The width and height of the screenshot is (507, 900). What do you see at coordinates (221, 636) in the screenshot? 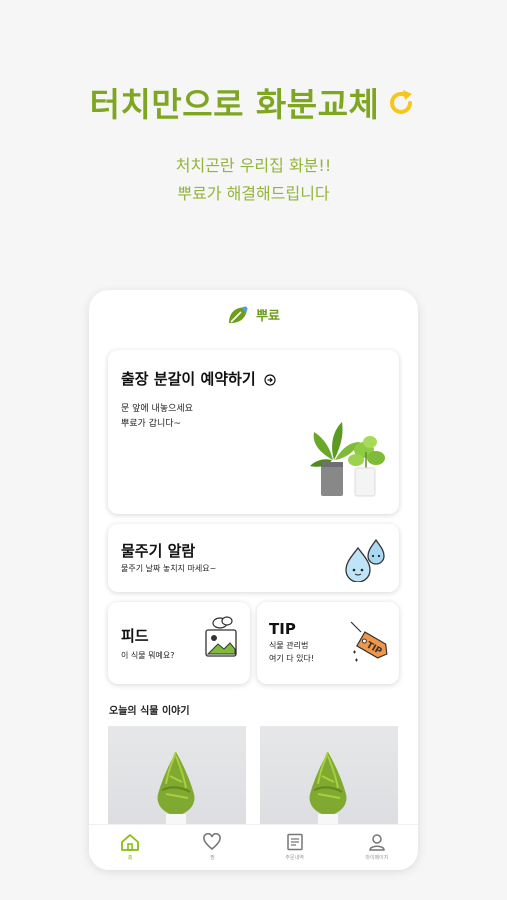
I see `photo-gallery-icon` at bounding box center [221, 636].